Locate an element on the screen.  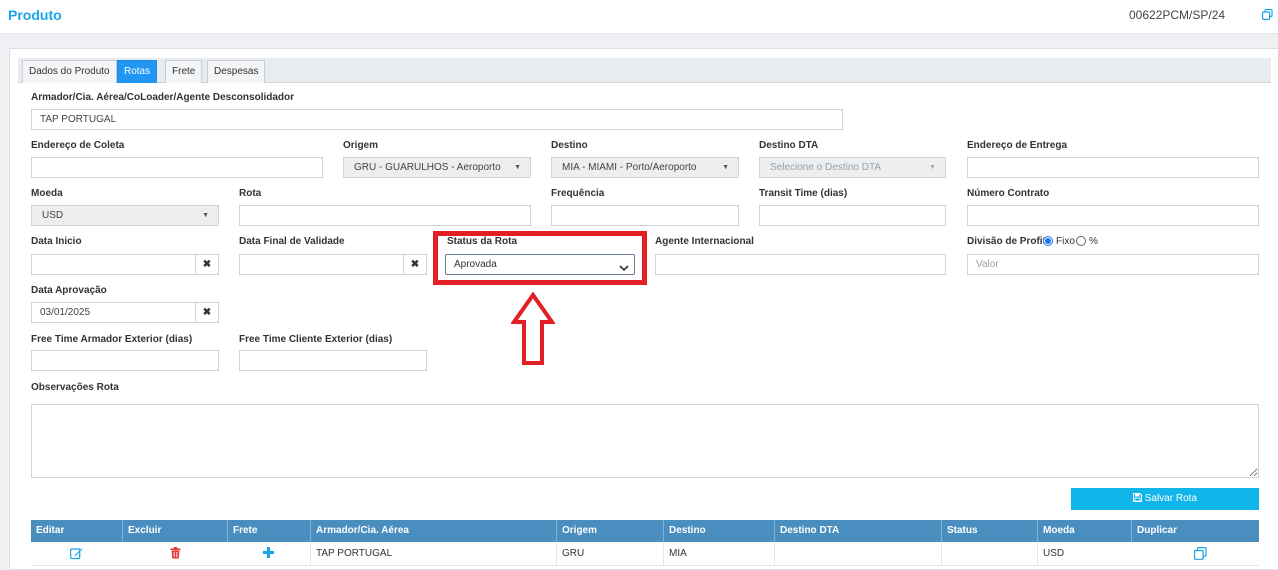
divisao-profit-label: Divisão de Profit is located at coordinates (1006, 241).